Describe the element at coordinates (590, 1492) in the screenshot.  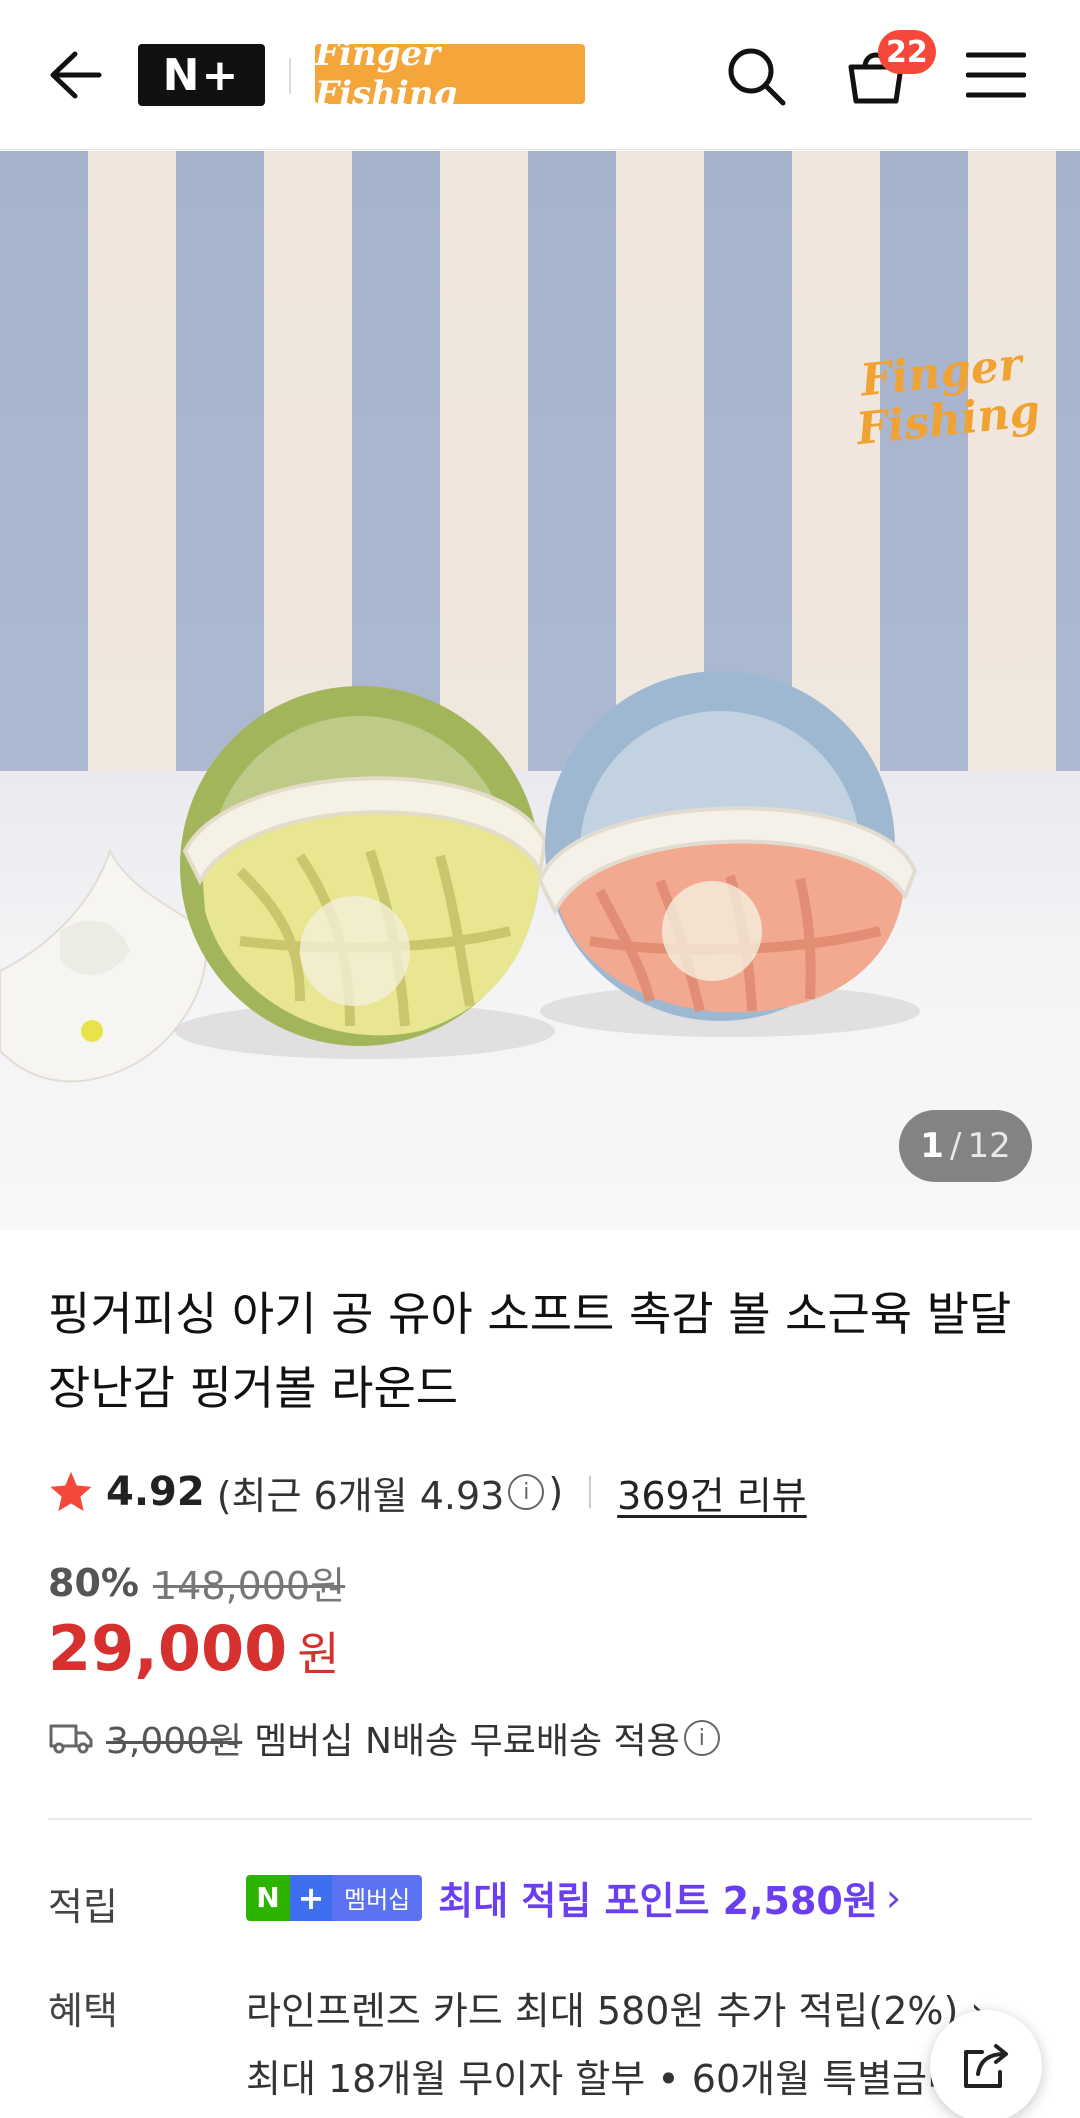
I see `divider` at that location.